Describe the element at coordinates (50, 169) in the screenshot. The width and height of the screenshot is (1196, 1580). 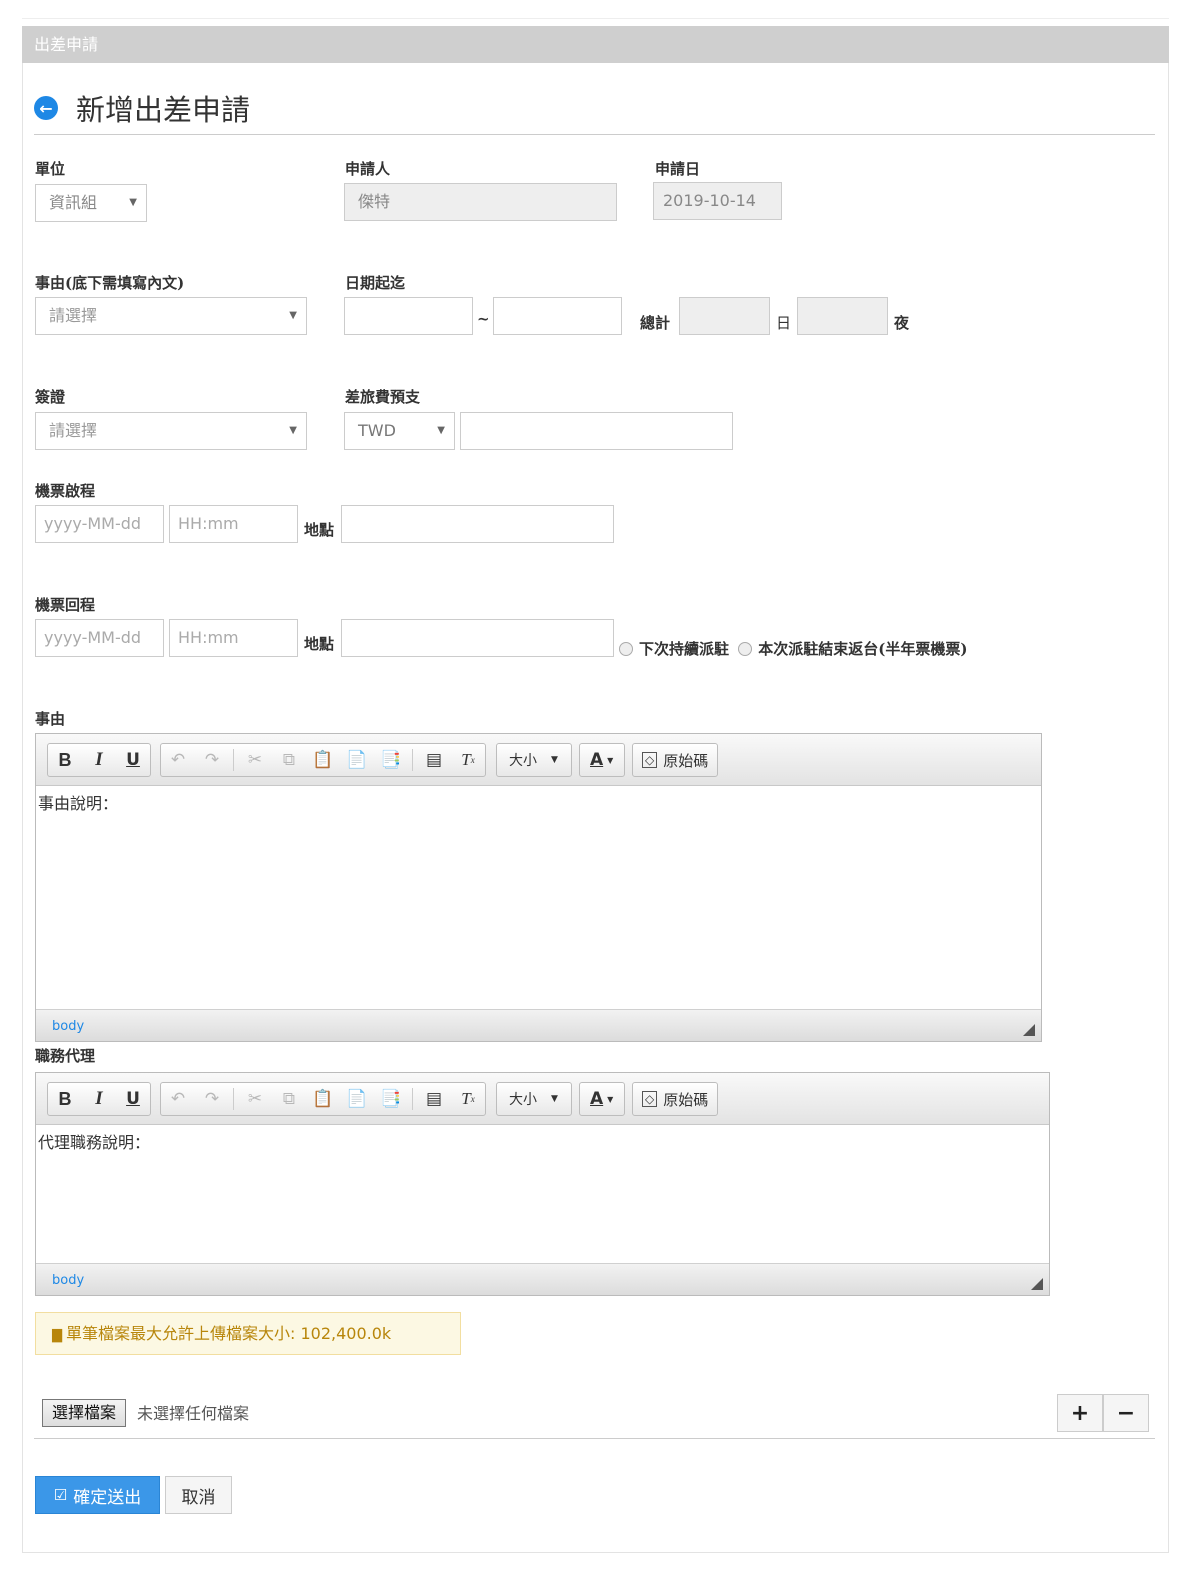
I see `unit-label: 單位` at that location.